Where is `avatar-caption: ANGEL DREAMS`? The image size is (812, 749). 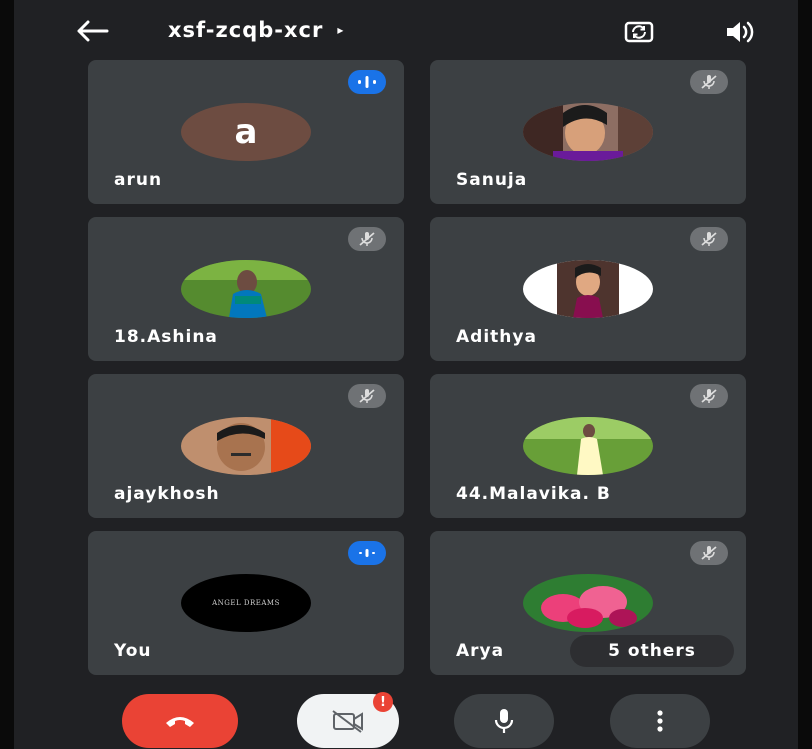 avatar-caption: ANGEL DREAMS is located at coordinates (246, 603).